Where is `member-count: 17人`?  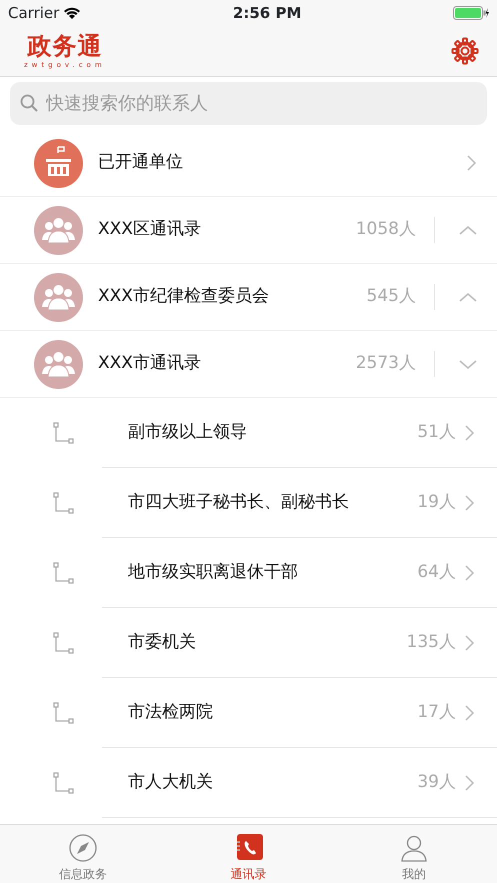
member-count: 17人 is located at coordinates (436, 712).